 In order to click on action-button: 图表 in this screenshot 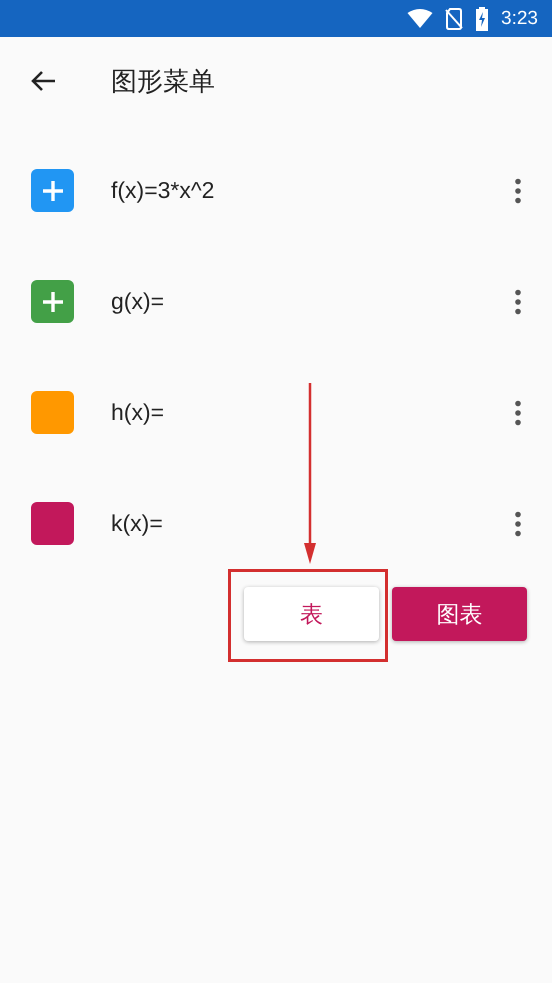, I will do `click(459, 614)`.